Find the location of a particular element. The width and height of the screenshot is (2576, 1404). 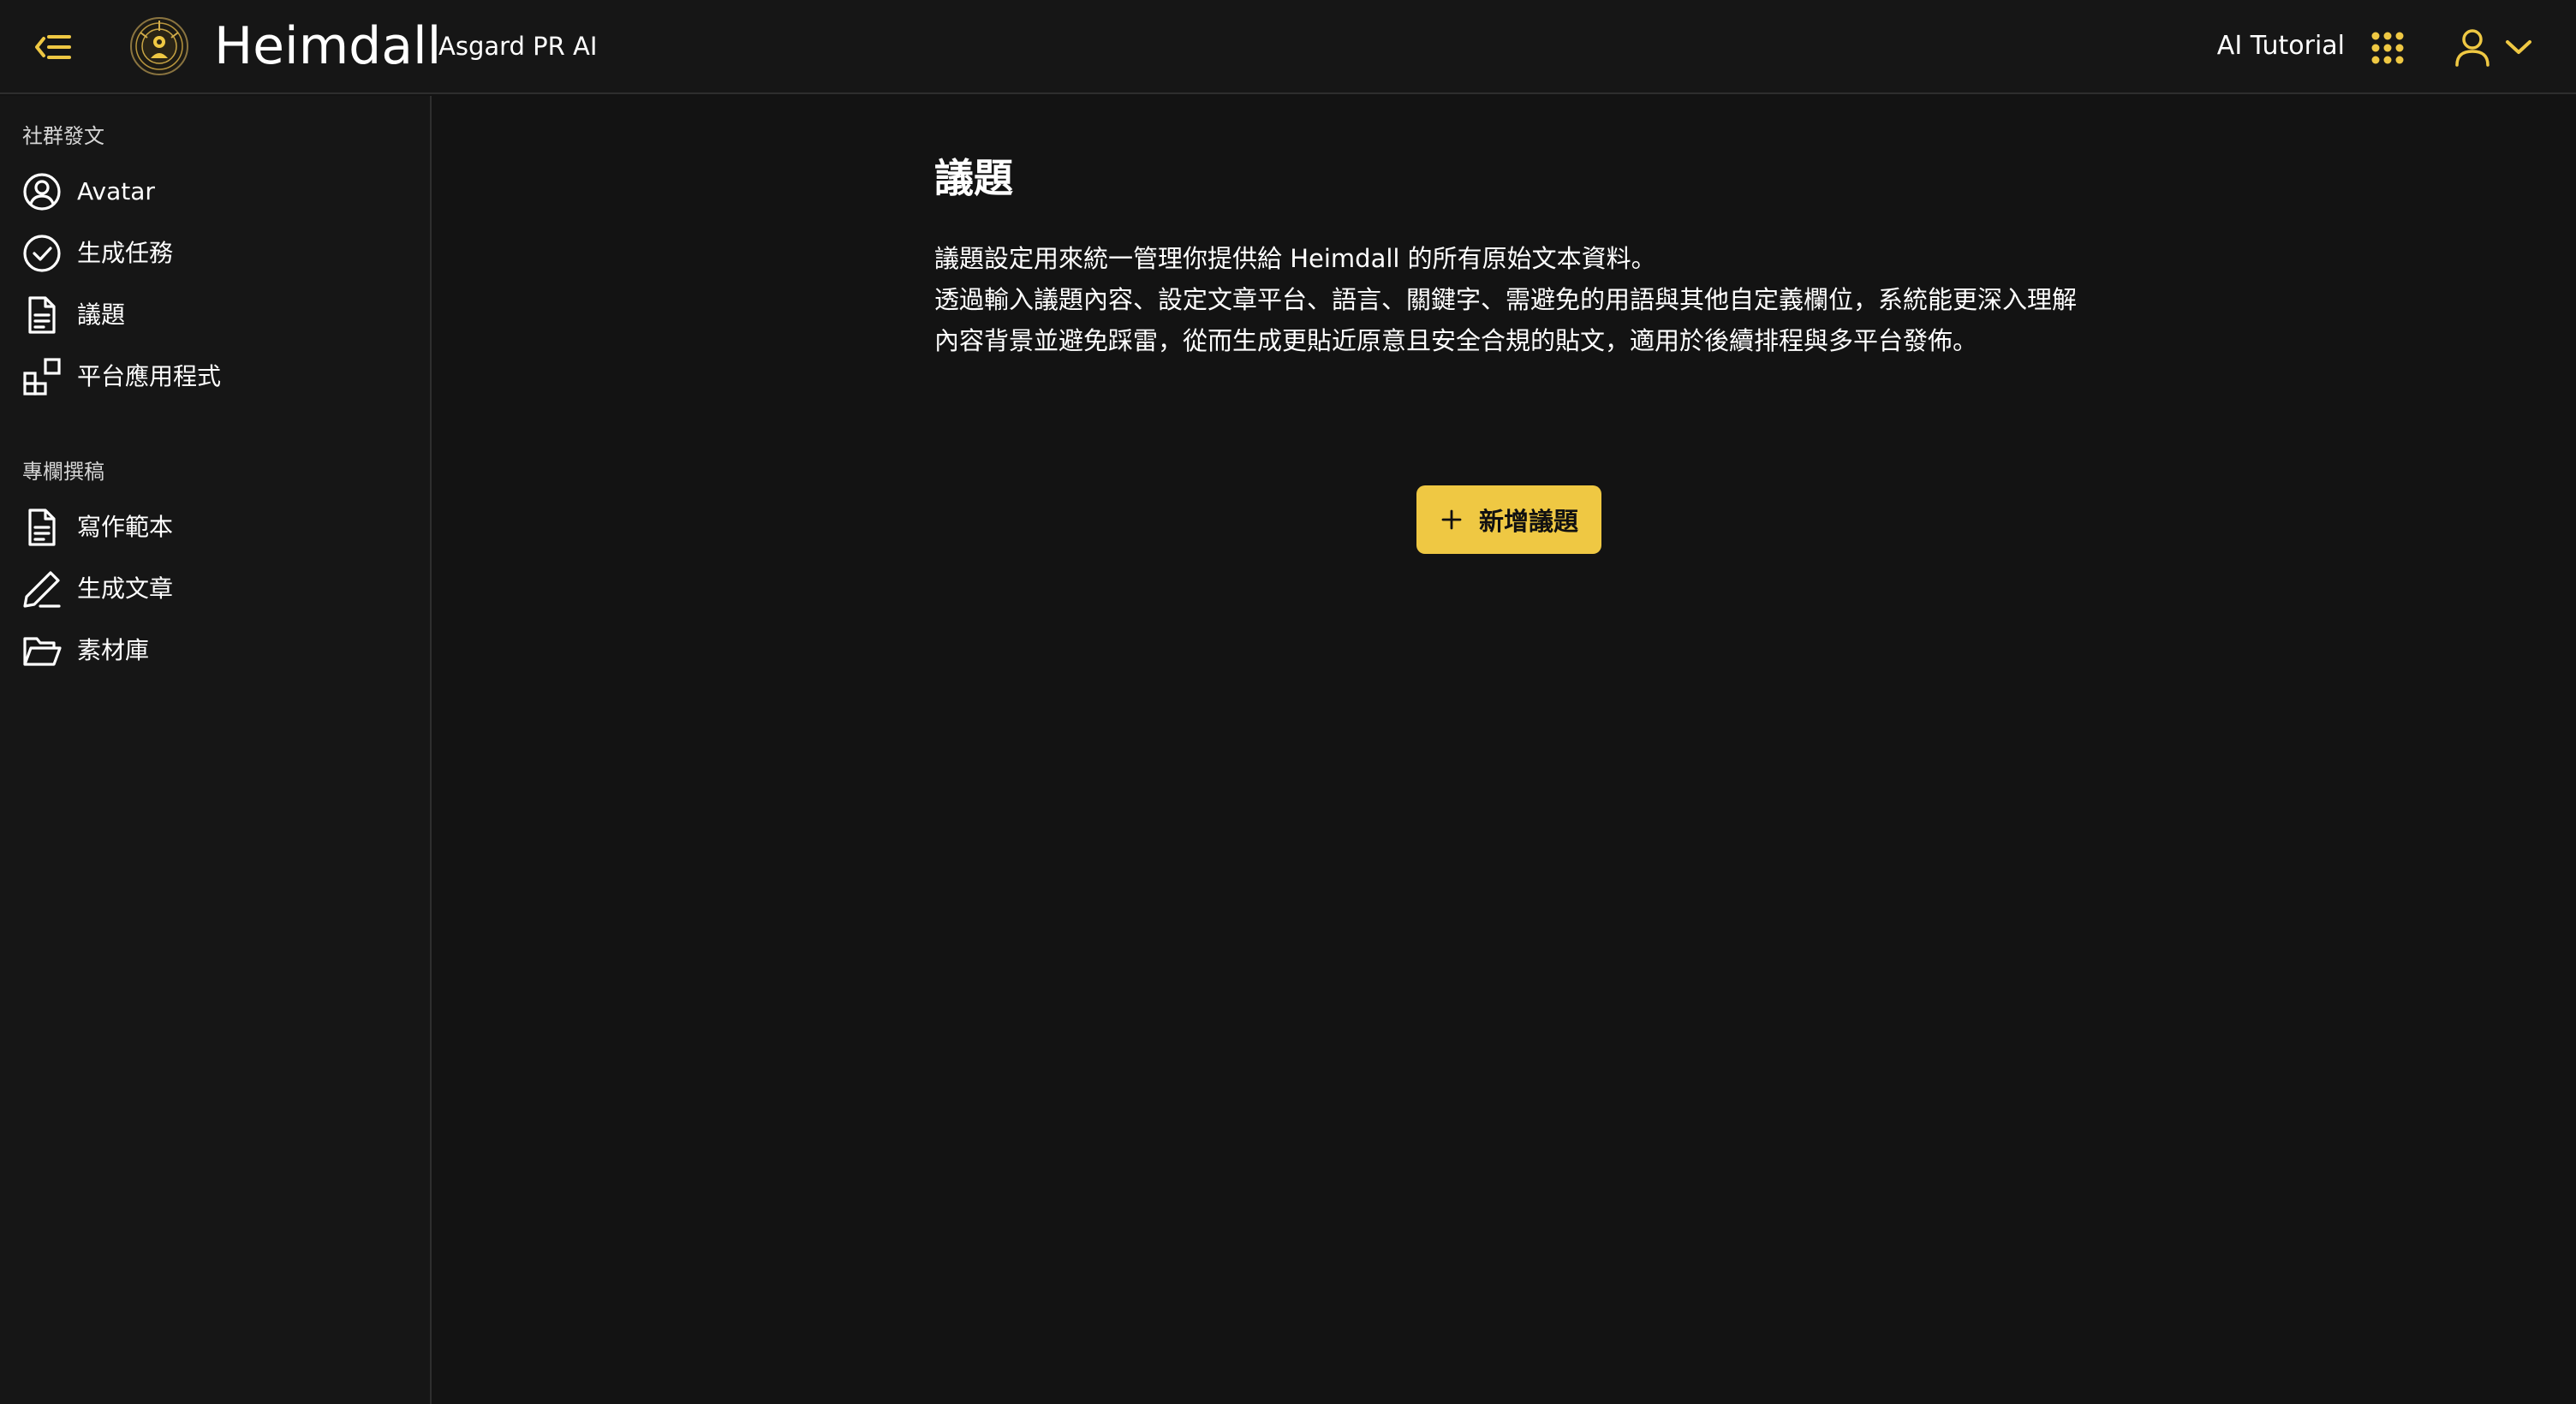

sidebar-item-platform-apps: 平台應用程式 is located at coordinates (216, 376).